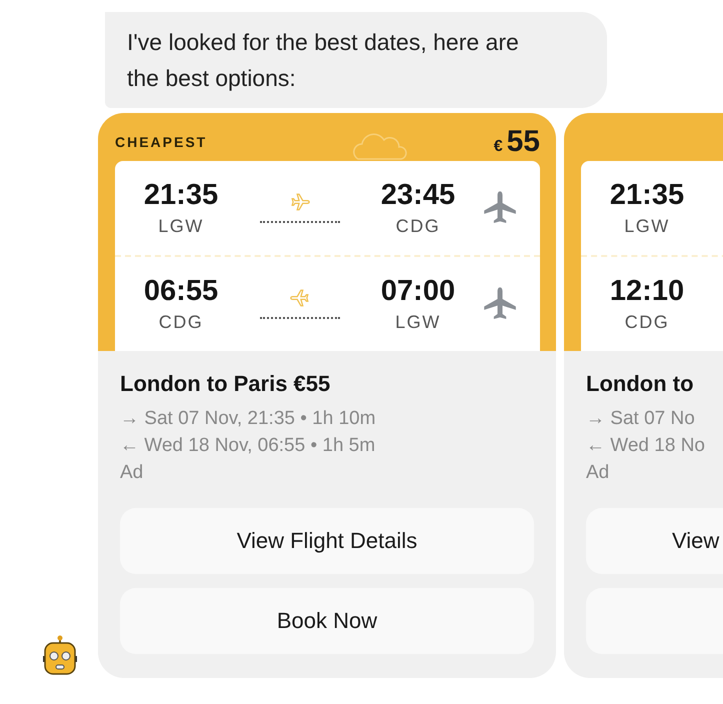 This screenshot has height=704, width=723. What do you see at coordinates (380, 146) in the screenshot?
I see `cloud-icon` at bounding box center [380, 146].